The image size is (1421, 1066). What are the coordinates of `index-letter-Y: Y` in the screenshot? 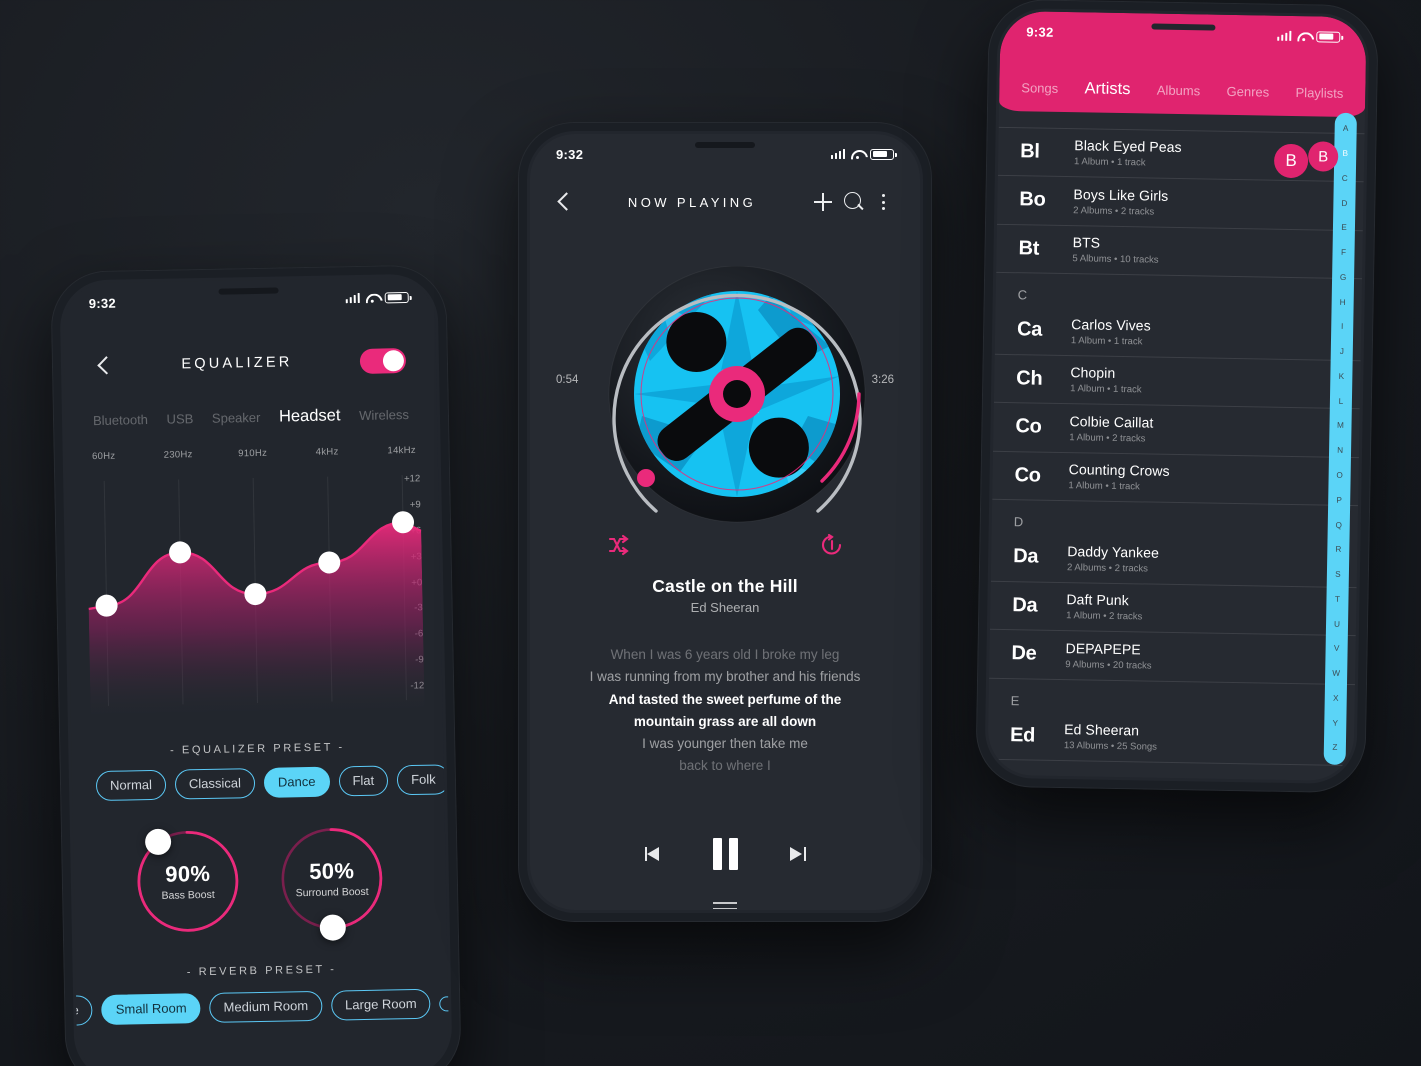 It's located at (1336, 722).